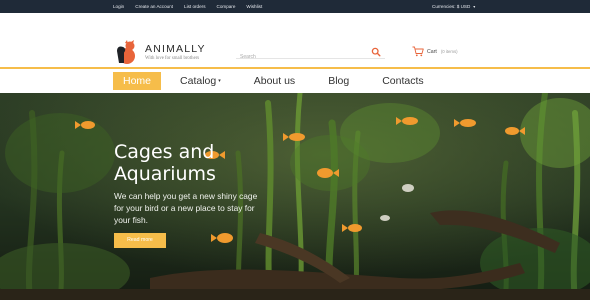 This screenshot has height=300, width=590. What do you see at coordinates (175, 49) in the screenshot?
I see `logo-name: ANIMALLY` at bounding box center [175, 49].